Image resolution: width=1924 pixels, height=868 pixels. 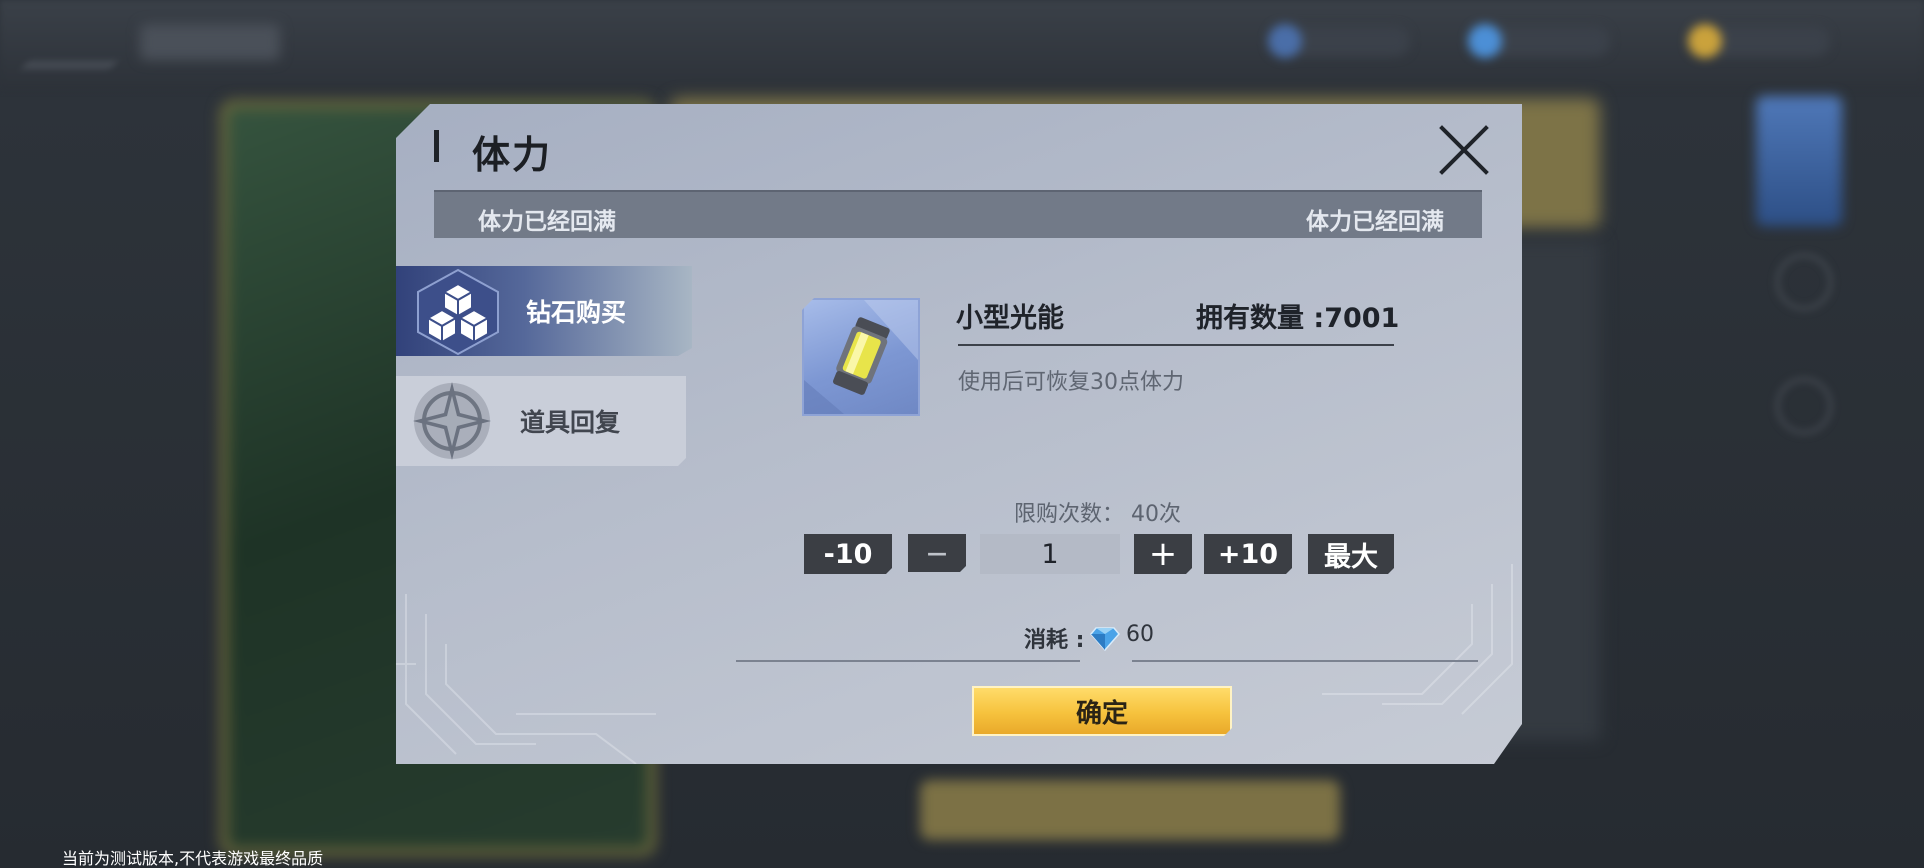 I want to click on tab-label: 钻石购买, so click(x=576, y=312).